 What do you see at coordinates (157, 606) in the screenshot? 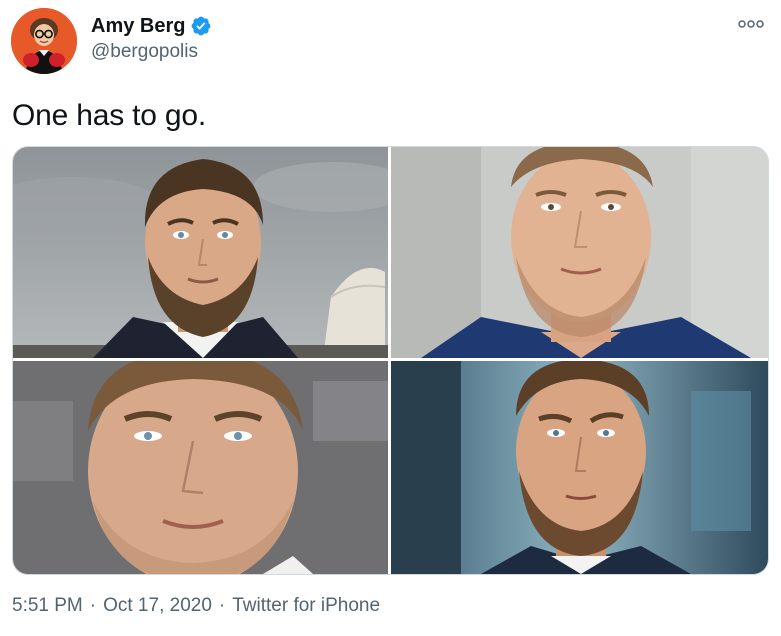
I see `tweet-date: Oct 17, 2020` at bounding box center [157, 606].